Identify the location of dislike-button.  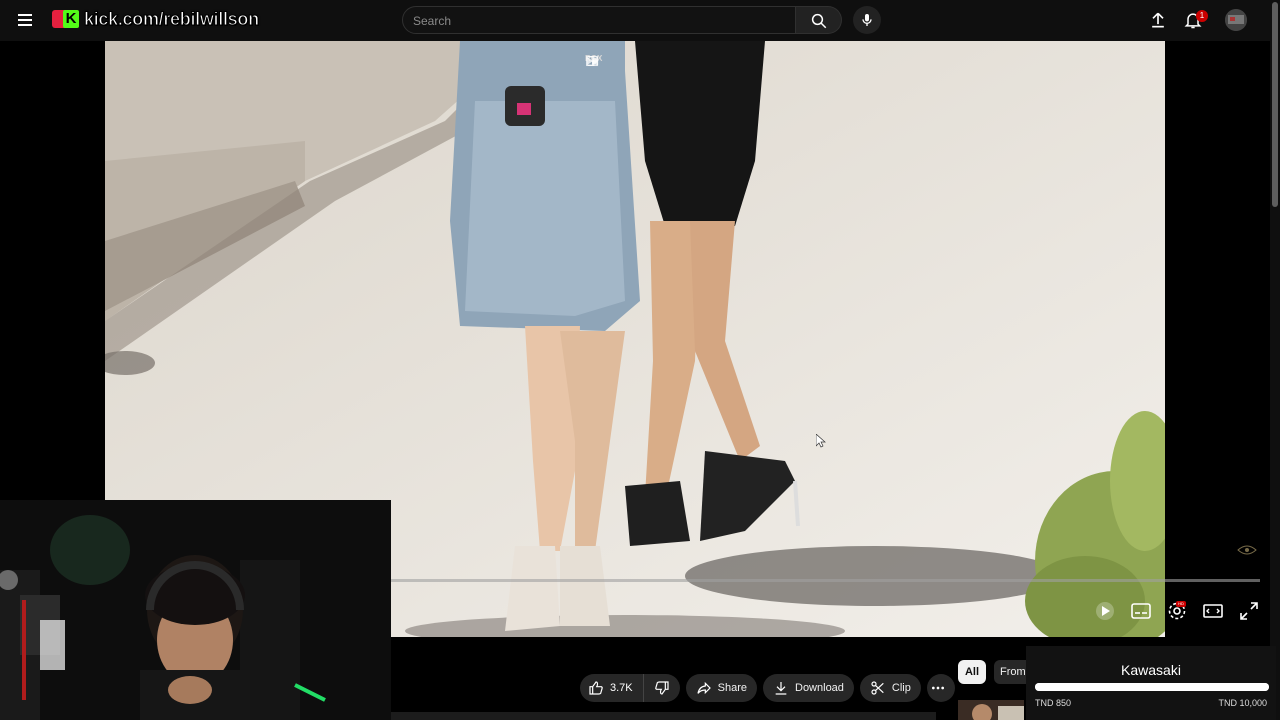
(662, 688).